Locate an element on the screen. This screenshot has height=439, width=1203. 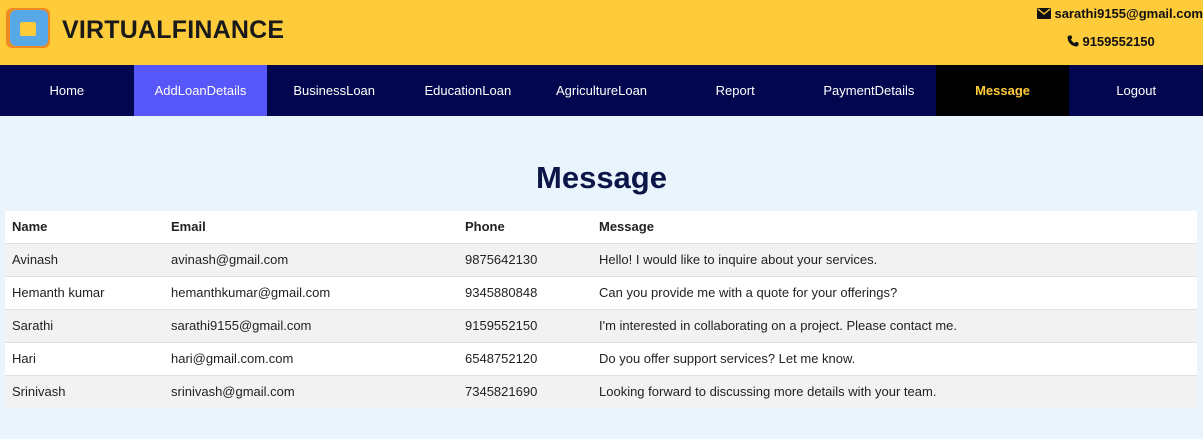
brand-name: VIRTUALFINANCE is located at coordinates (173, 30).